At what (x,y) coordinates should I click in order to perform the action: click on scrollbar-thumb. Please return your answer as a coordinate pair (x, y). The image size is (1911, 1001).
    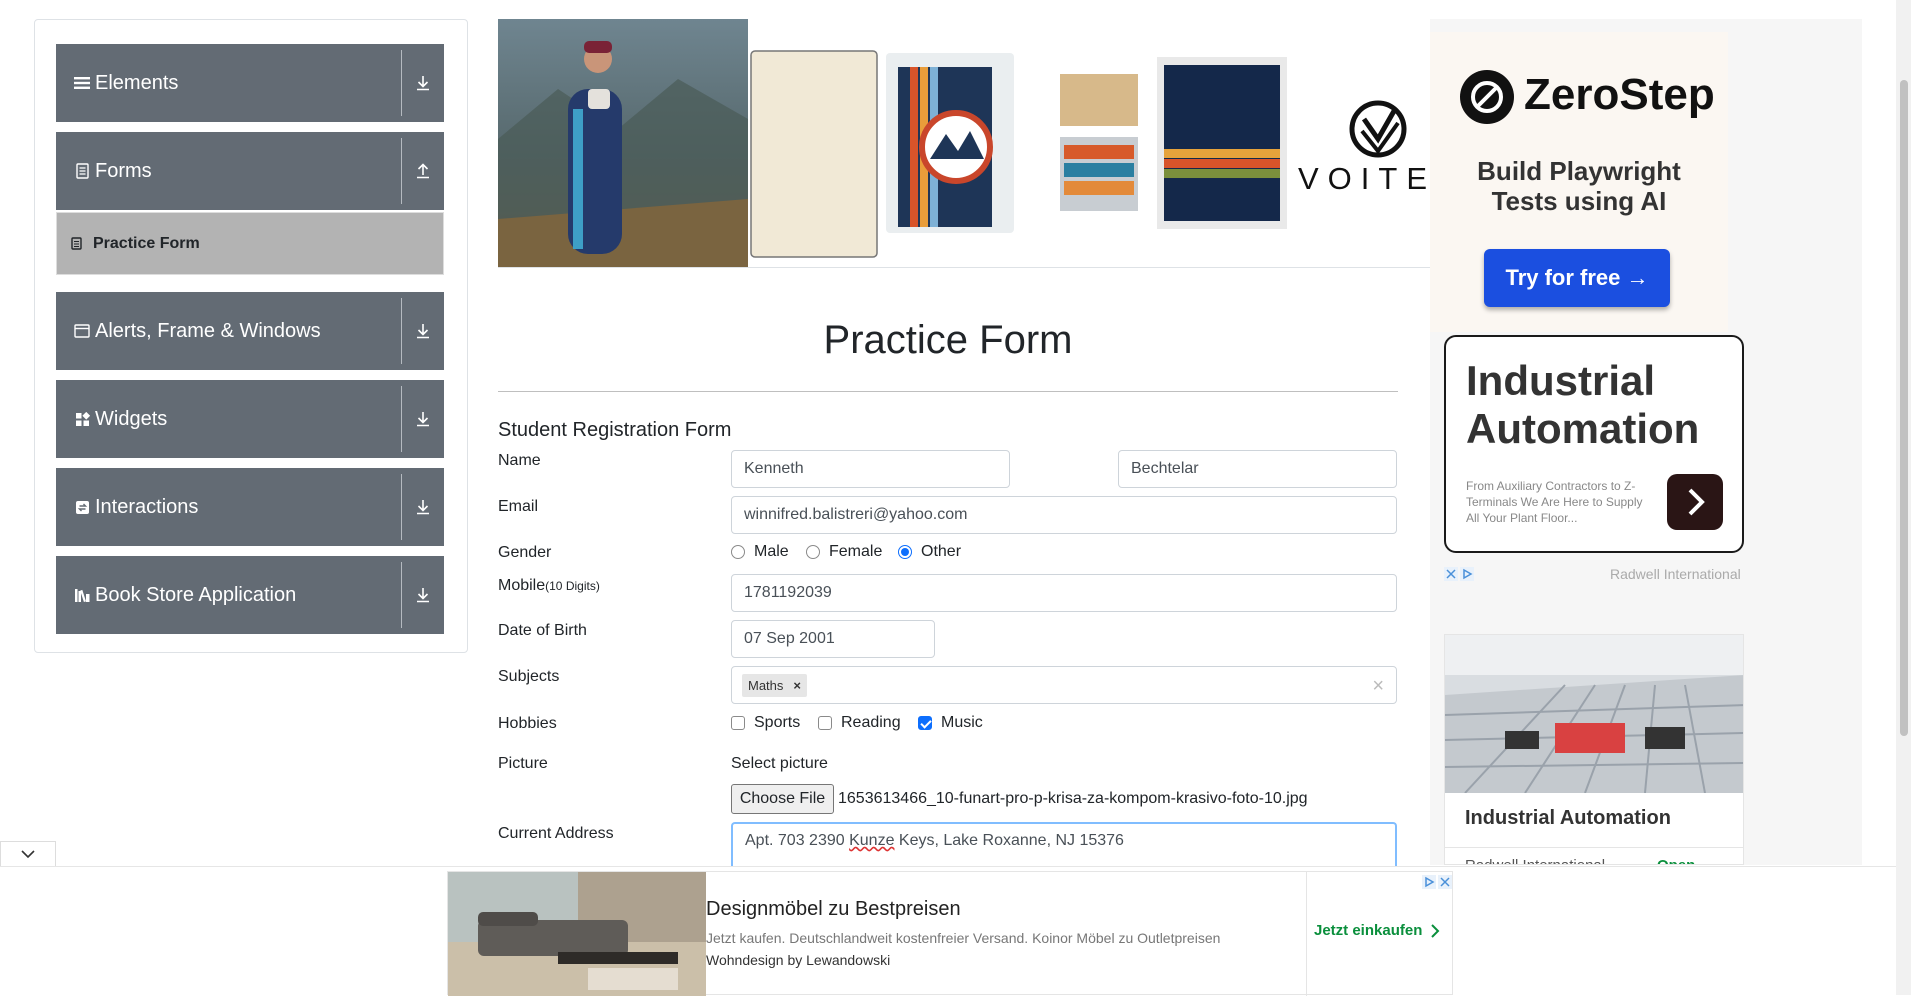
    Looking at the image, I should click on (1904, 408).